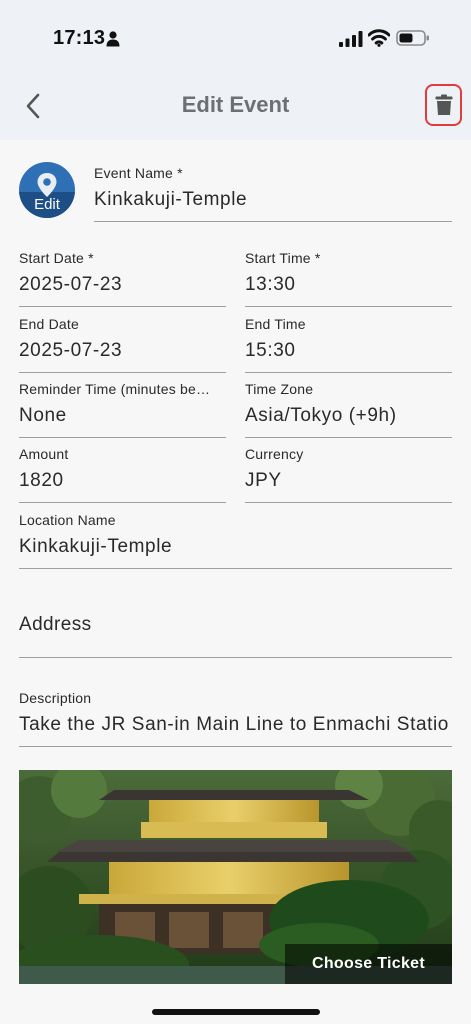 The height and width of the screenshot is (1024, 471). Describe the element at coordinates (56, 258) in the screenshot. I see `start-date-label: Start Date *` at that location.